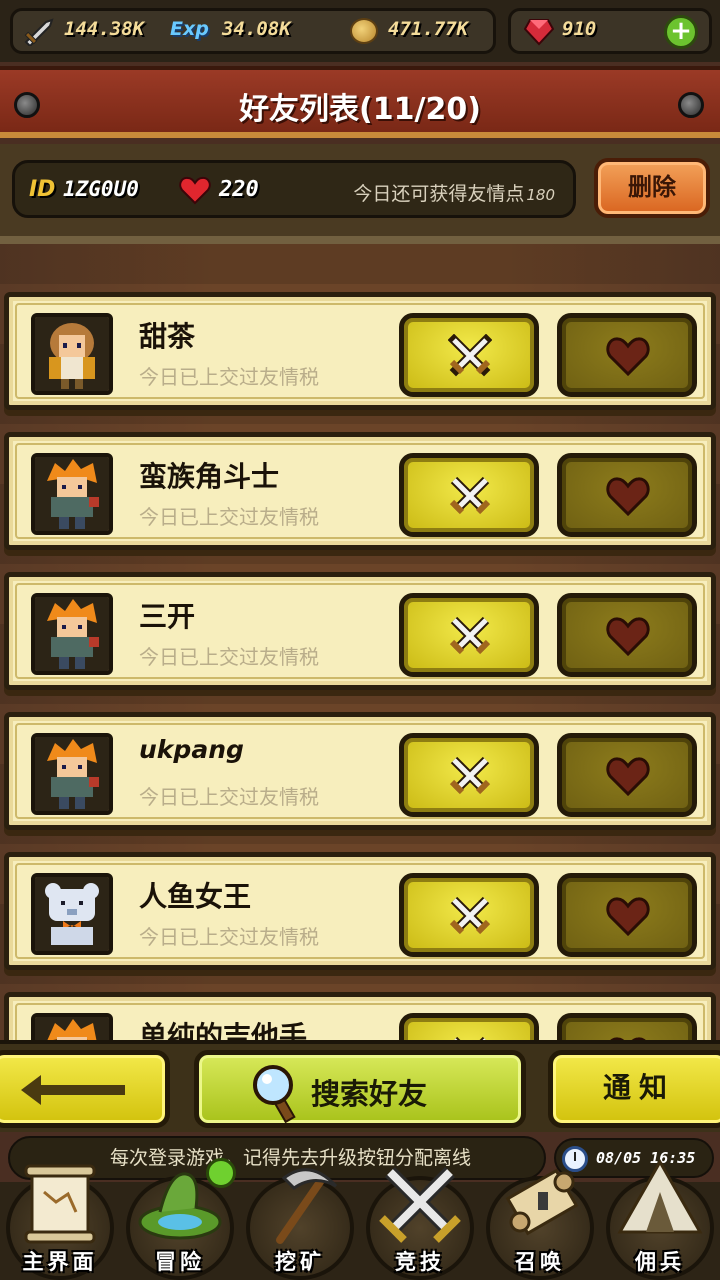 This screenshot has height=1280, width=720. What do you see at coordinates (72, 354) in the screenshot?
I see `girl-avatar` at bounding box center [72, 354].